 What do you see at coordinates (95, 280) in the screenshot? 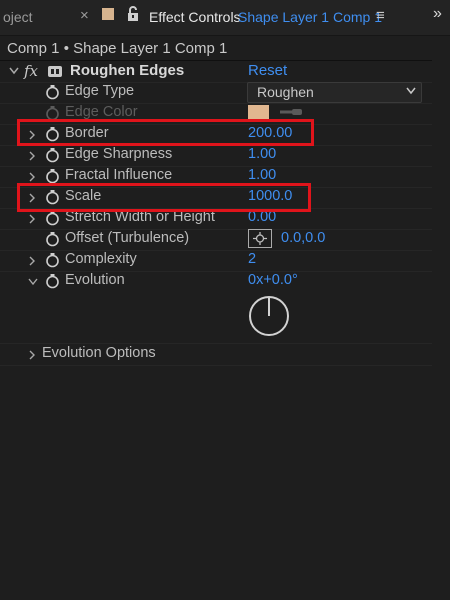
I see `evolution-label: Evolution` at bounding box center [95, 280].